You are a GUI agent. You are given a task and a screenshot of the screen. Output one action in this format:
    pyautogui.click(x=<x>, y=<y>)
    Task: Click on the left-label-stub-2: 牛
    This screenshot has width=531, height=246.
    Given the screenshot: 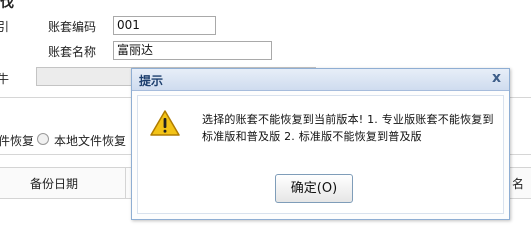 What is the action you would take?
    pyautogui.click(x=5, y=79)
    